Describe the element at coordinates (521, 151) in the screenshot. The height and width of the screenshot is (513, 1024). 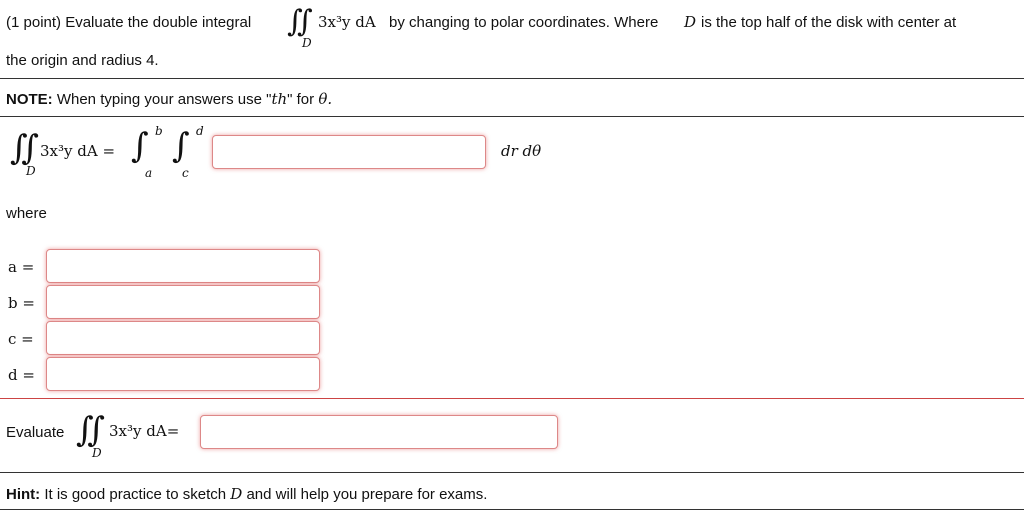
I see `differential: dr dθ` at that location.